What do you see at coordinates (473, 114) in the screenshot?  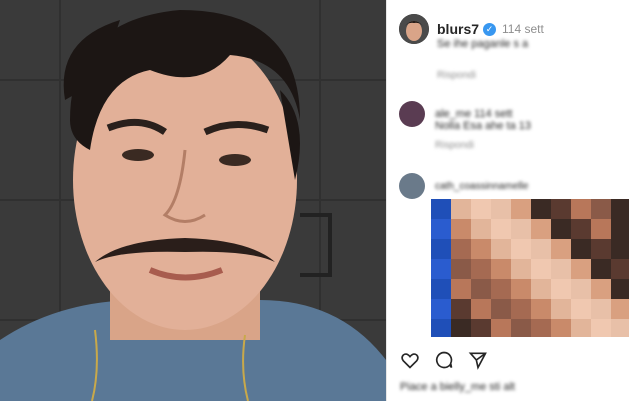 I see `comment-1-user: ale_me 114 sett` at bounding box center [473, 114].